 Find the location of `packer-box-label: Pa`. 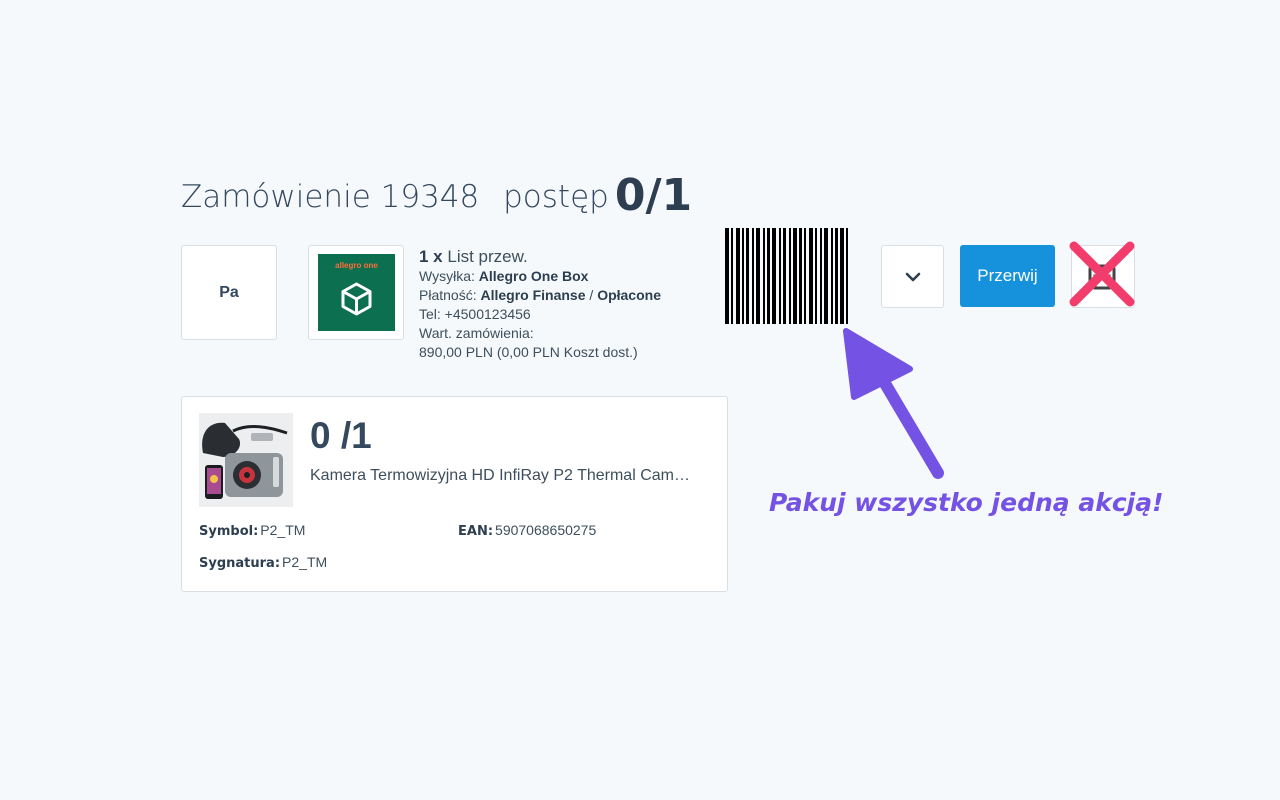

packer-box-label: Pa is located at coordinates (229, 292).